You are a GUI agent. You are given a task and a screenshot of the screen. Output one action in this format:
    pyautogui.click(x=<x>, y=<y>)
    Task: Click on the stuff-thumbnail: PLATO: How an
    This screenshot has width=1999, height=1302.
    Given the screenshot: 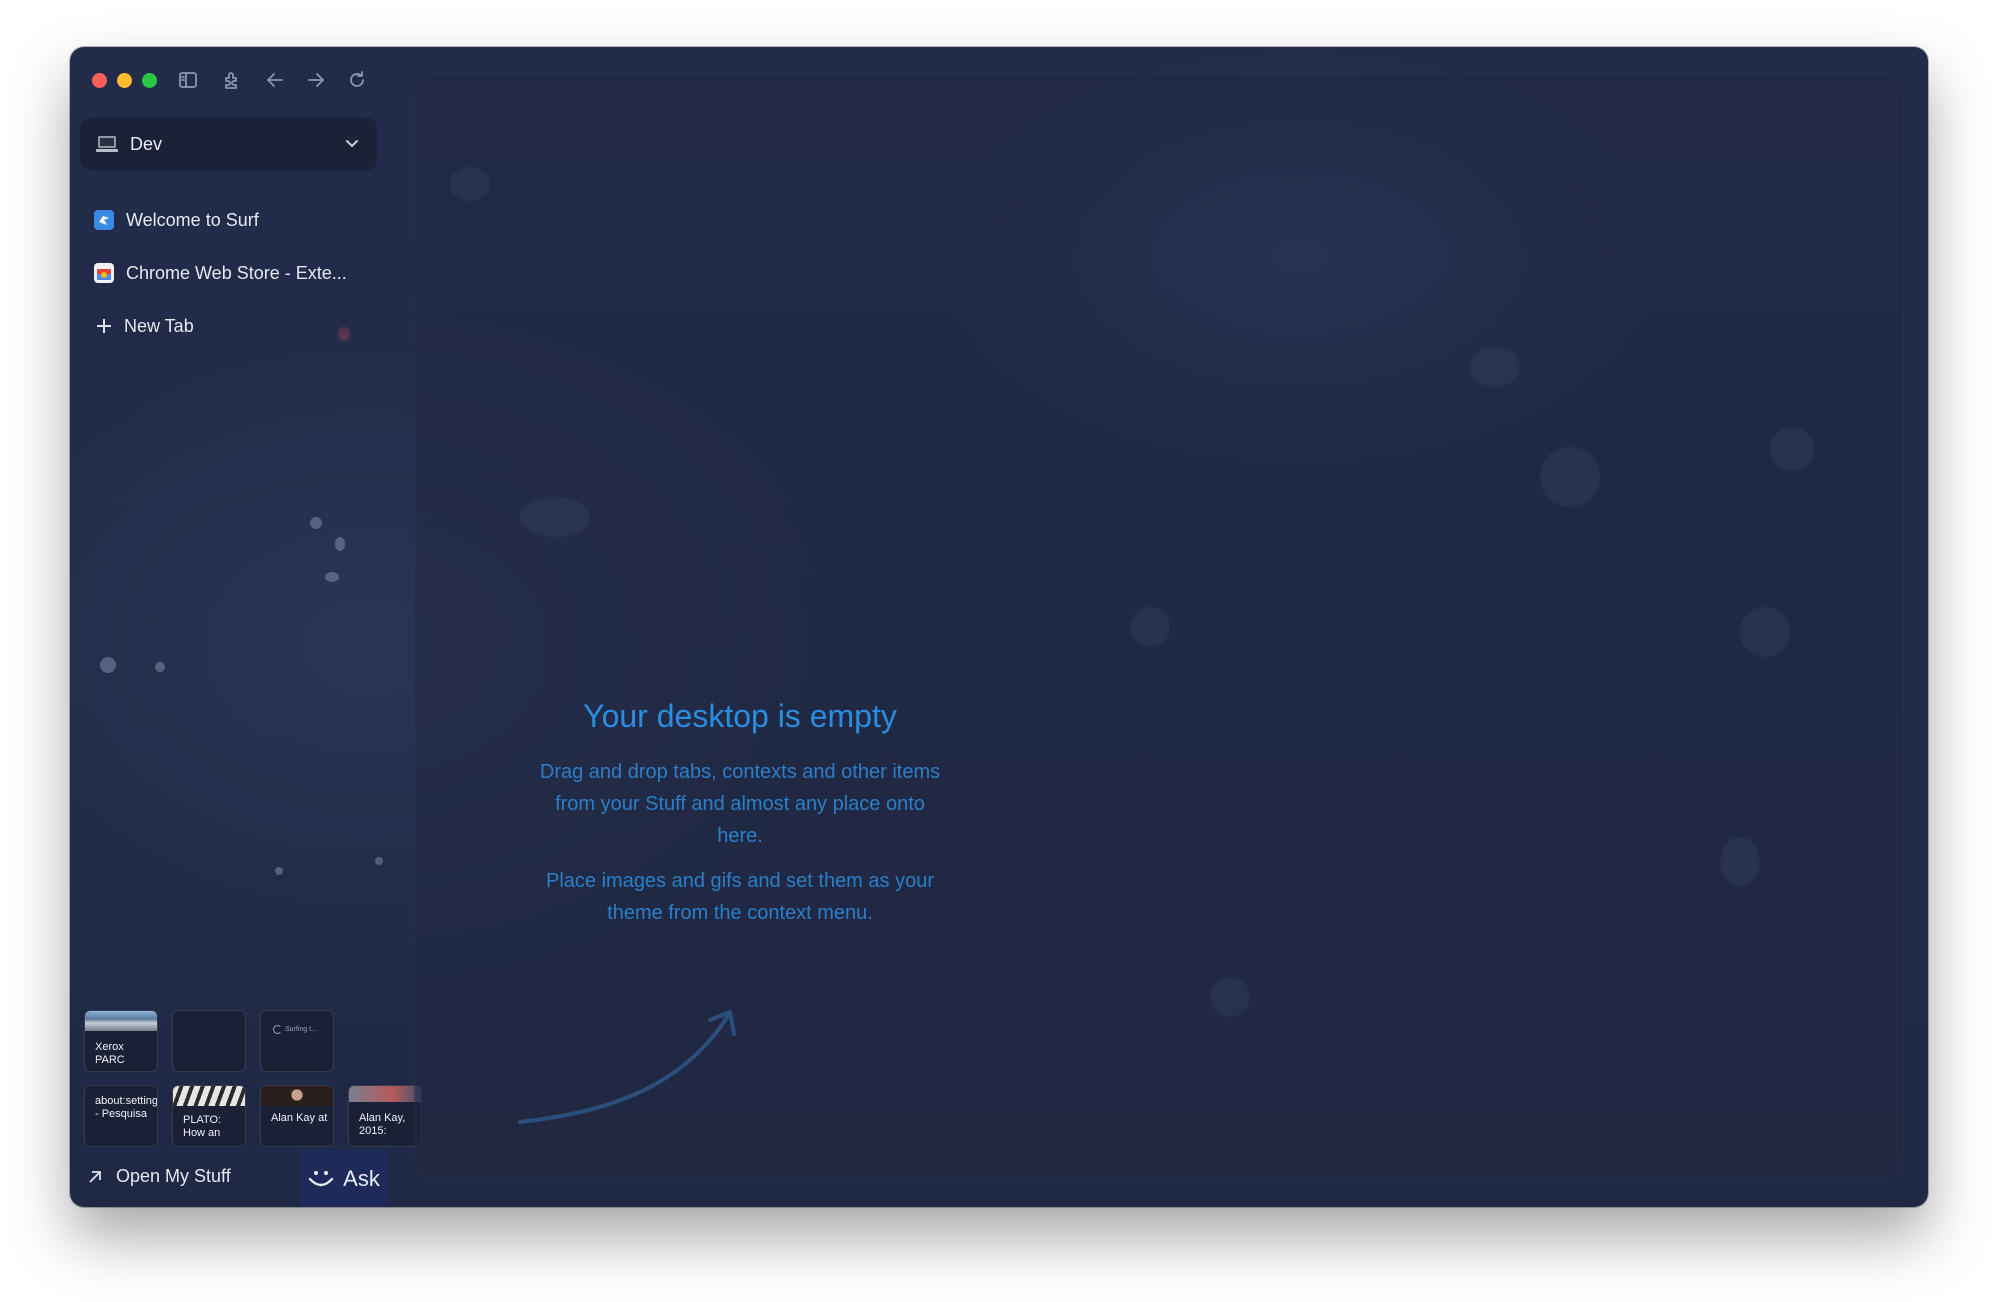 What is the action you would take?
    pyautogui.click(x=209, y=1116)
    